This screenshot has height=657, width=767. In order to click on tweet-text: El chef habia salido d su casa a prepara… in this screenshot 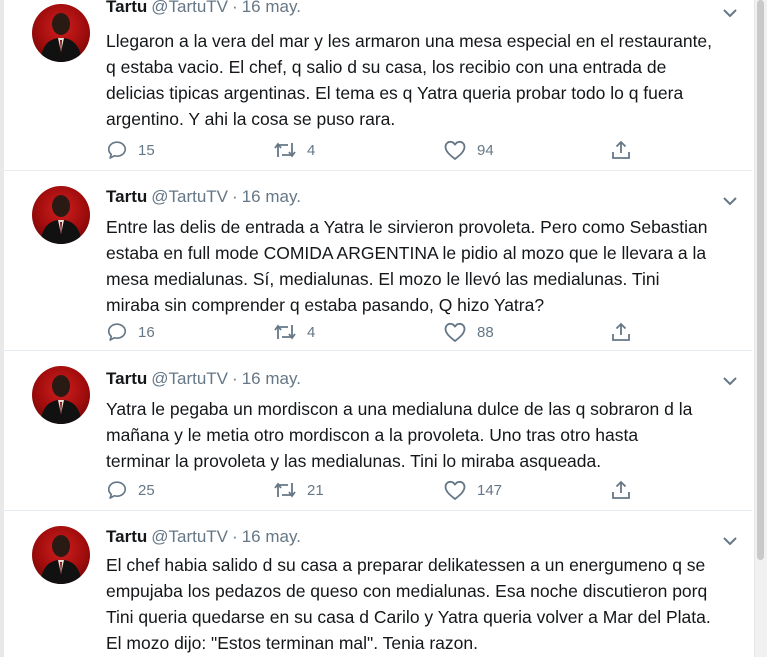, I will do `click(408, 604)`.